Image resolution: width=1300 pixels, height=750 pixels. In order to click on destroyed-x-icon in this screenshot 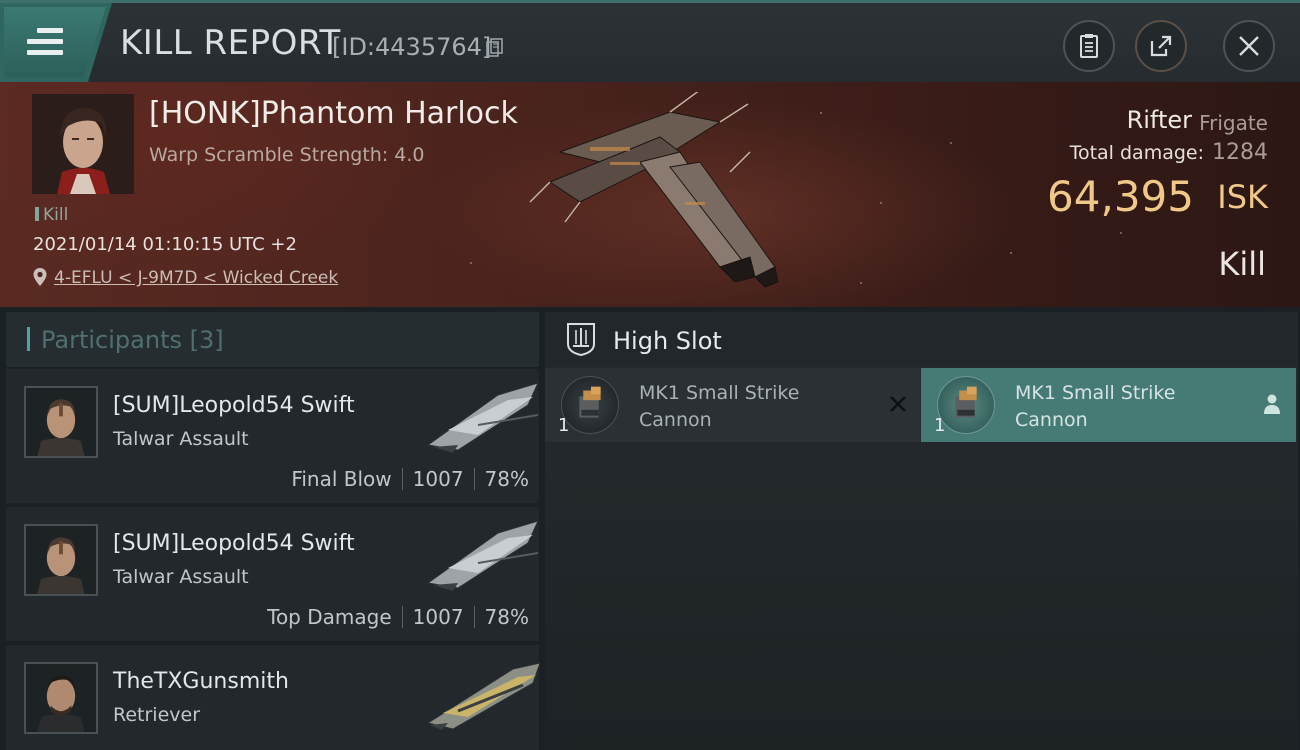, I will do `click(898, 404)`.